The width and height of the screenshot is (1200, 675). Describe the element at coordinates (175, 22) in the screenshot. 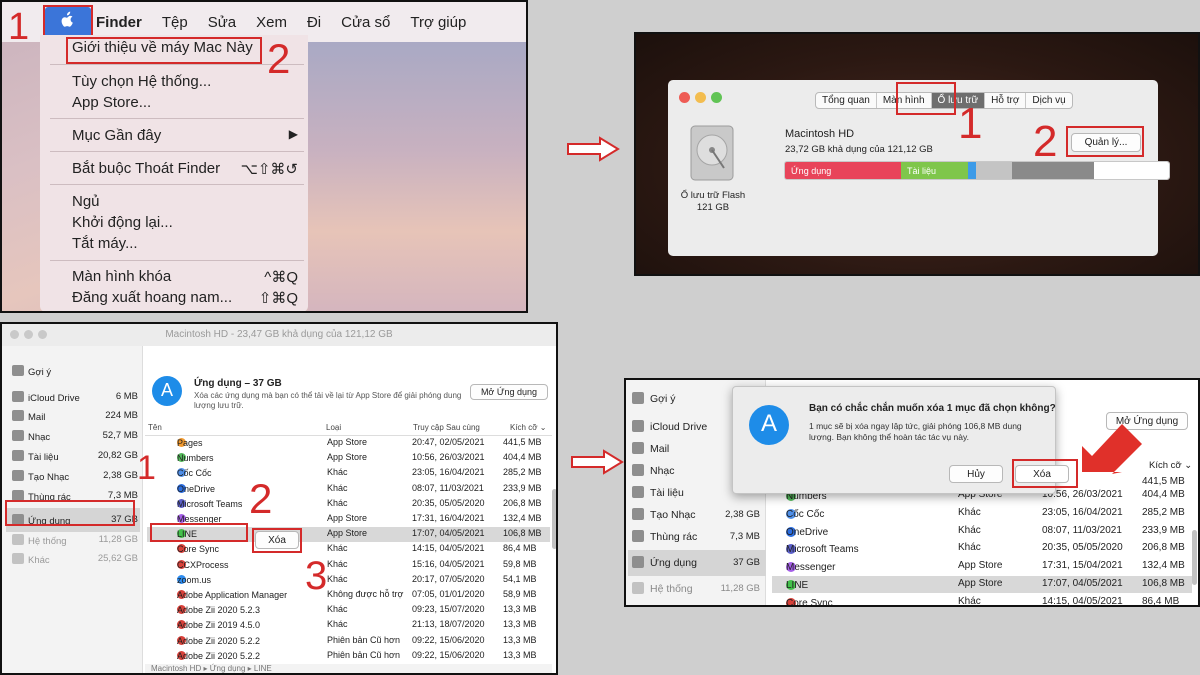

I see `menubar-file: Tệp` at that location.